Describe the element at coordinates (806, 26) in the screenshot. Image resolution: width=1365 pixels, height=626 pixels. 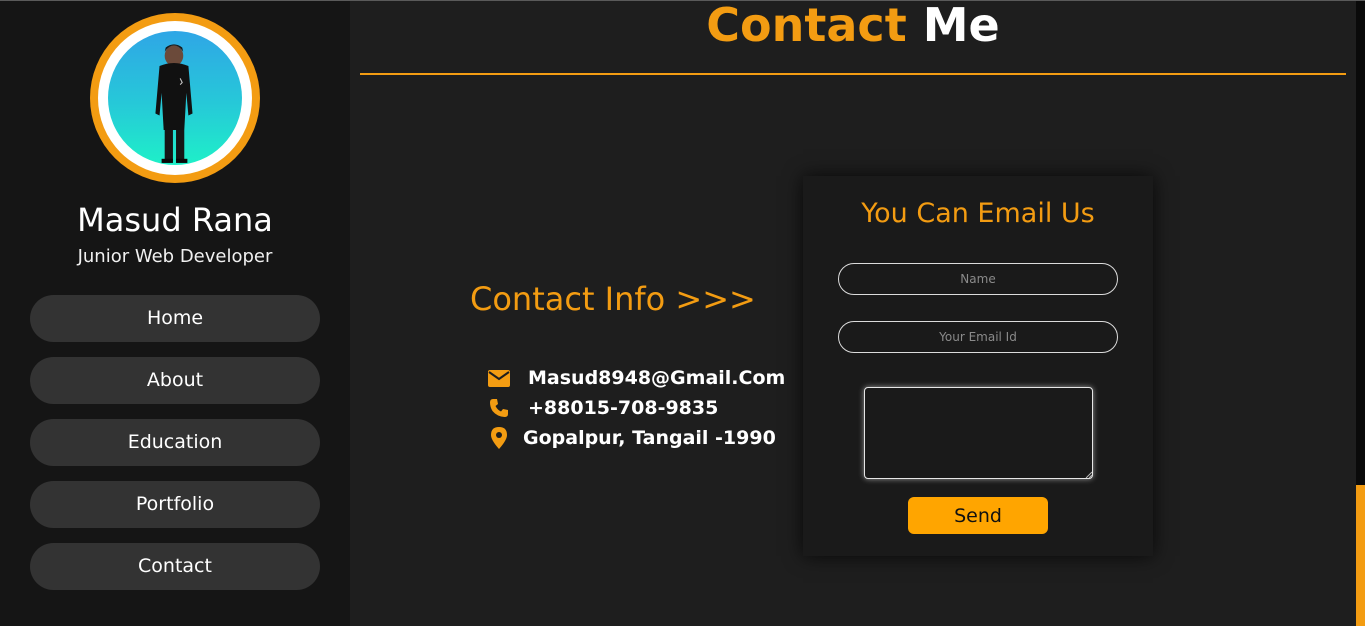
I see `page-title-accent: Contact` at that location.